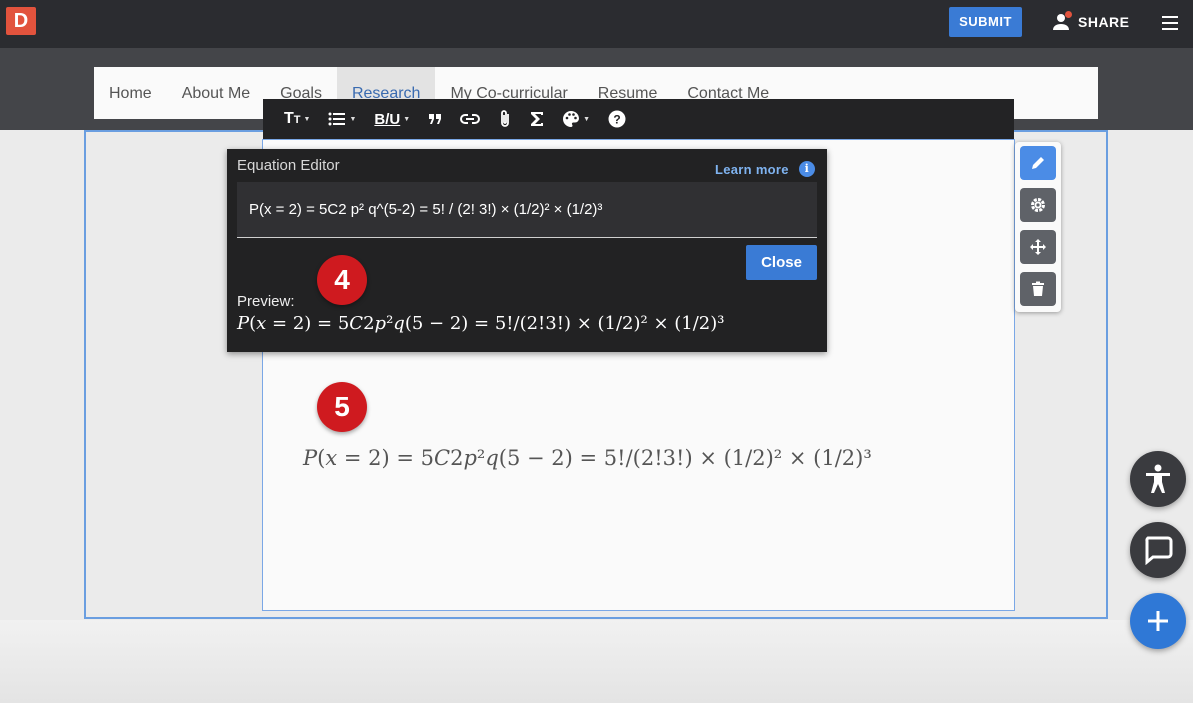 The height and width of the screenshot is (703, 1193). I want to click on link-button, so click(470, 119).